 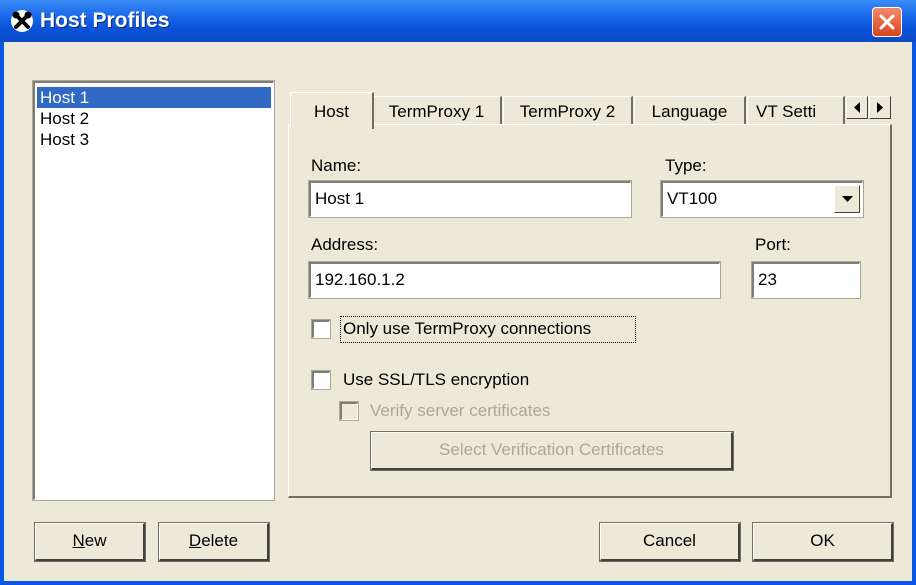 I want to click on verify-certificates-label: Verify server certificates, so click(x=460, y=410).